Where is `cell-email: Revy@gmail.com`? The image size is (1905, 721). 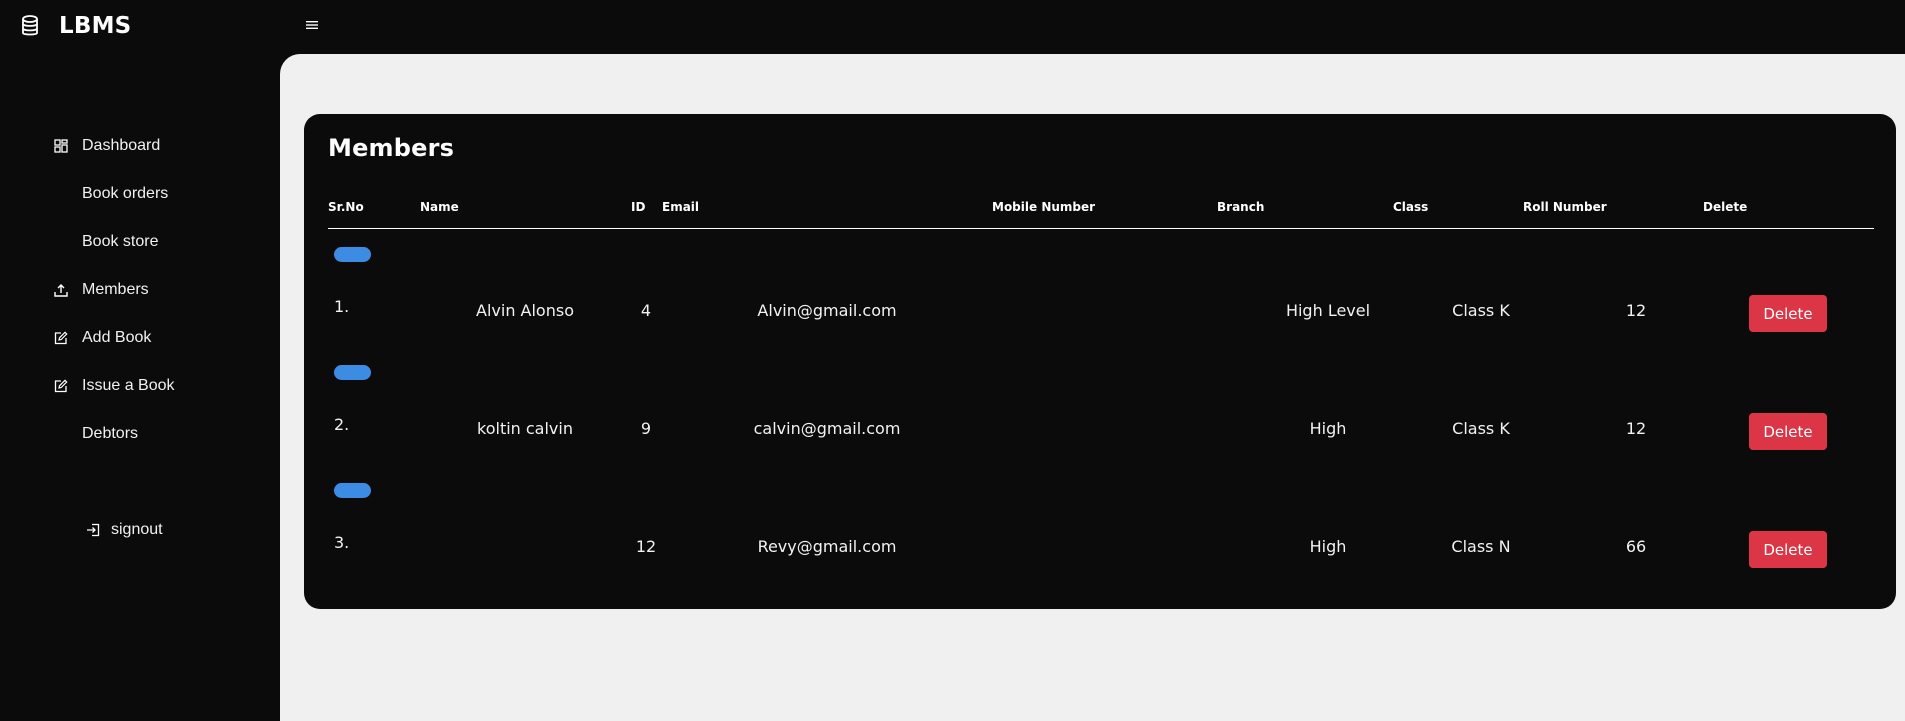 cell-email: Revy@gmail.com is located at coordinates (827, 546).